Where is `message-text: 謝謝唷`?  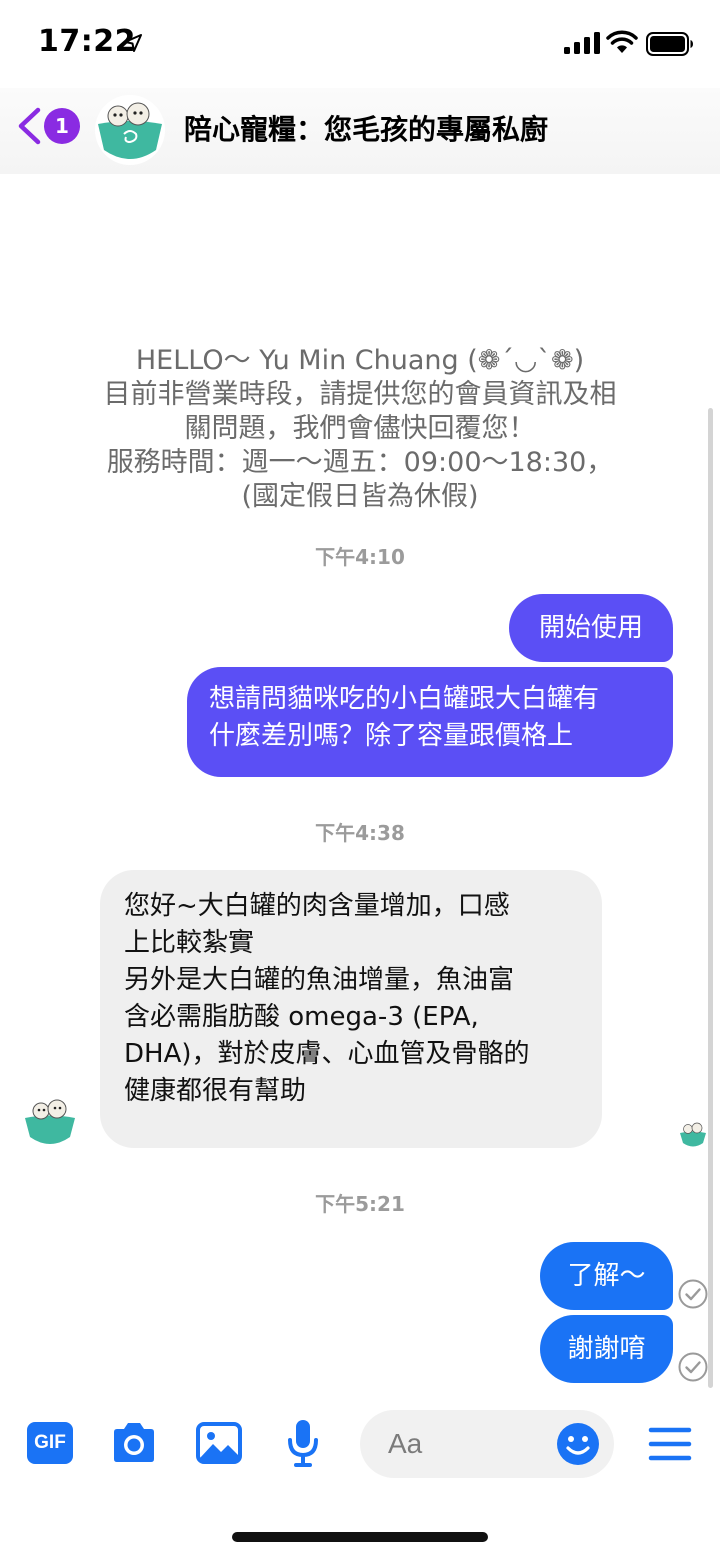 message-text: 謝謝唷 is located at coordinates (606, 1349).